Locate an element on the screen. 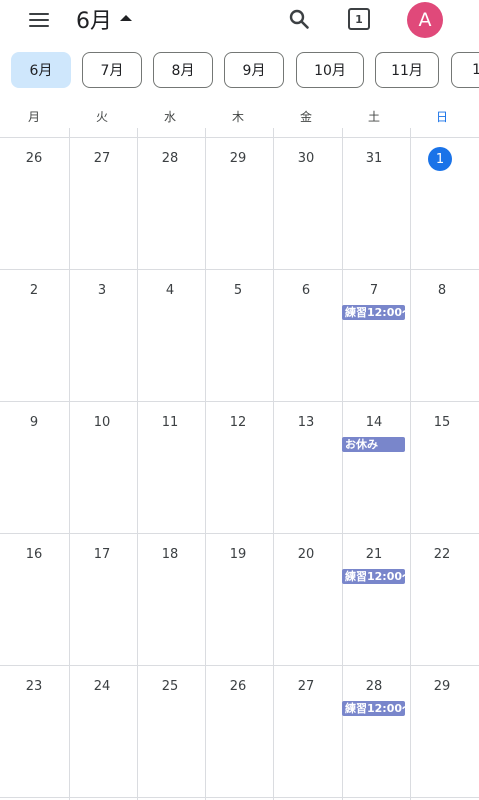 The image size is (479, 800). event-chip: お休み is located at coordinates (373, 444).